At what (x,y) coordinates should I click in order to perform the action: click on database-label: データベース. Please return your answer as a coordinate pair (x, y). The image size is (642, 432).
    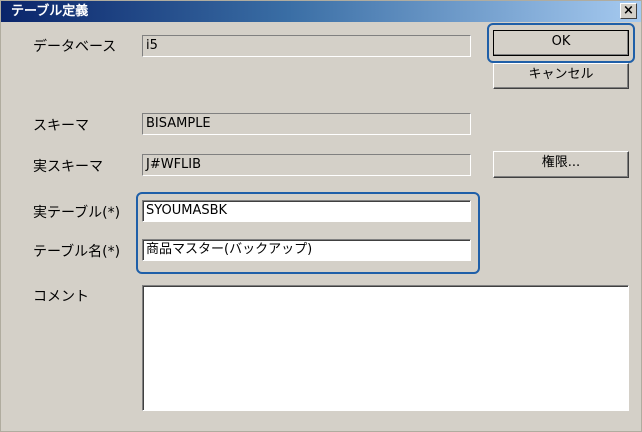
    Looking at the image, I should click on (75, 47).